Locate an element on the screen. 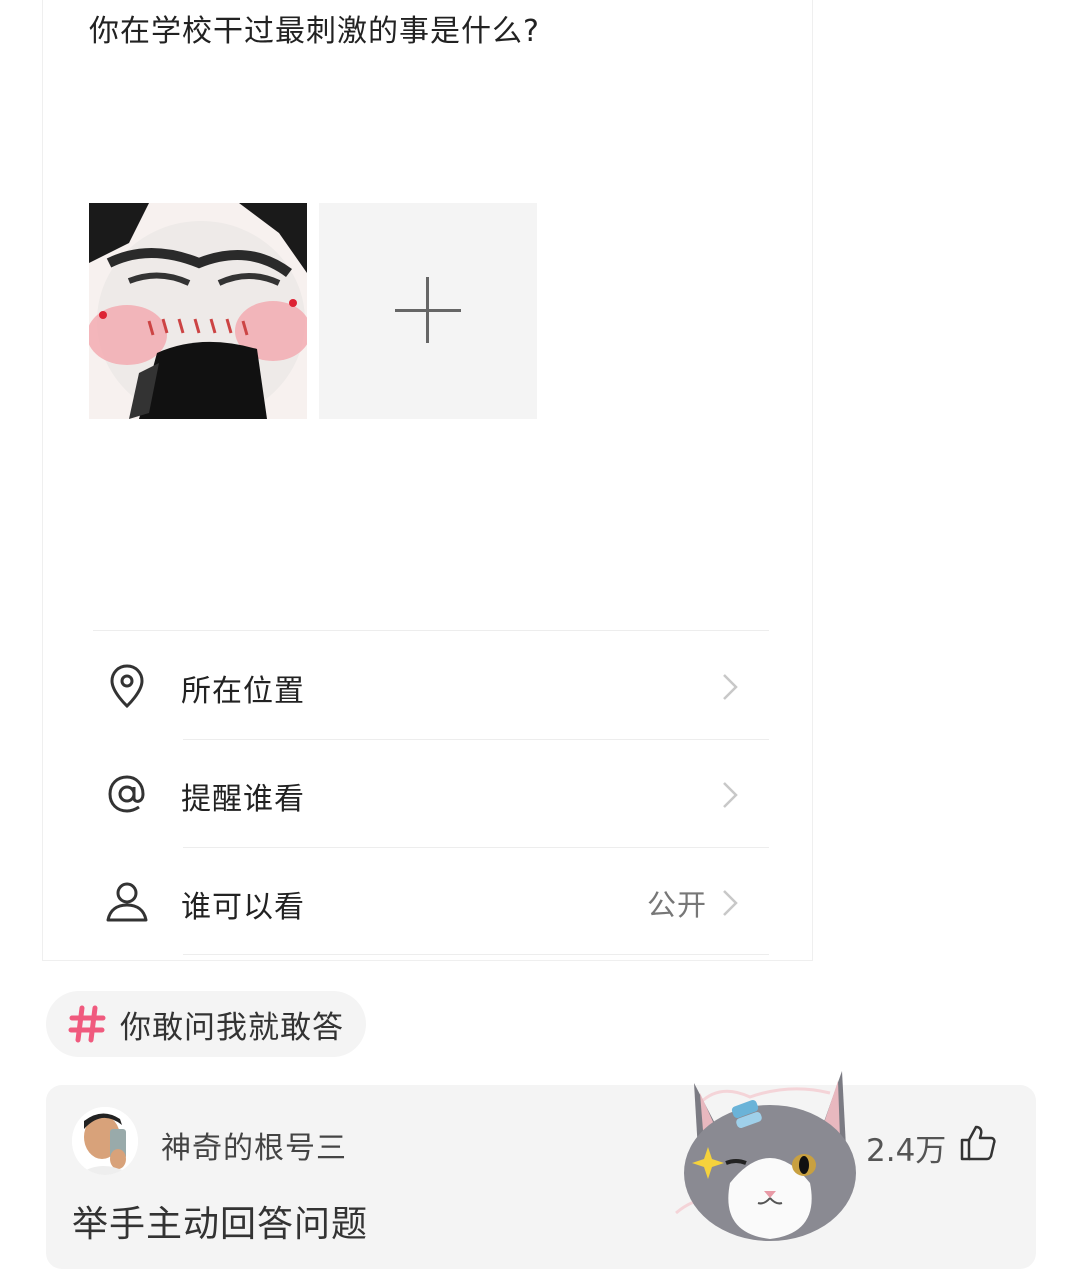  avatar is located at coordinates (105, 1141).